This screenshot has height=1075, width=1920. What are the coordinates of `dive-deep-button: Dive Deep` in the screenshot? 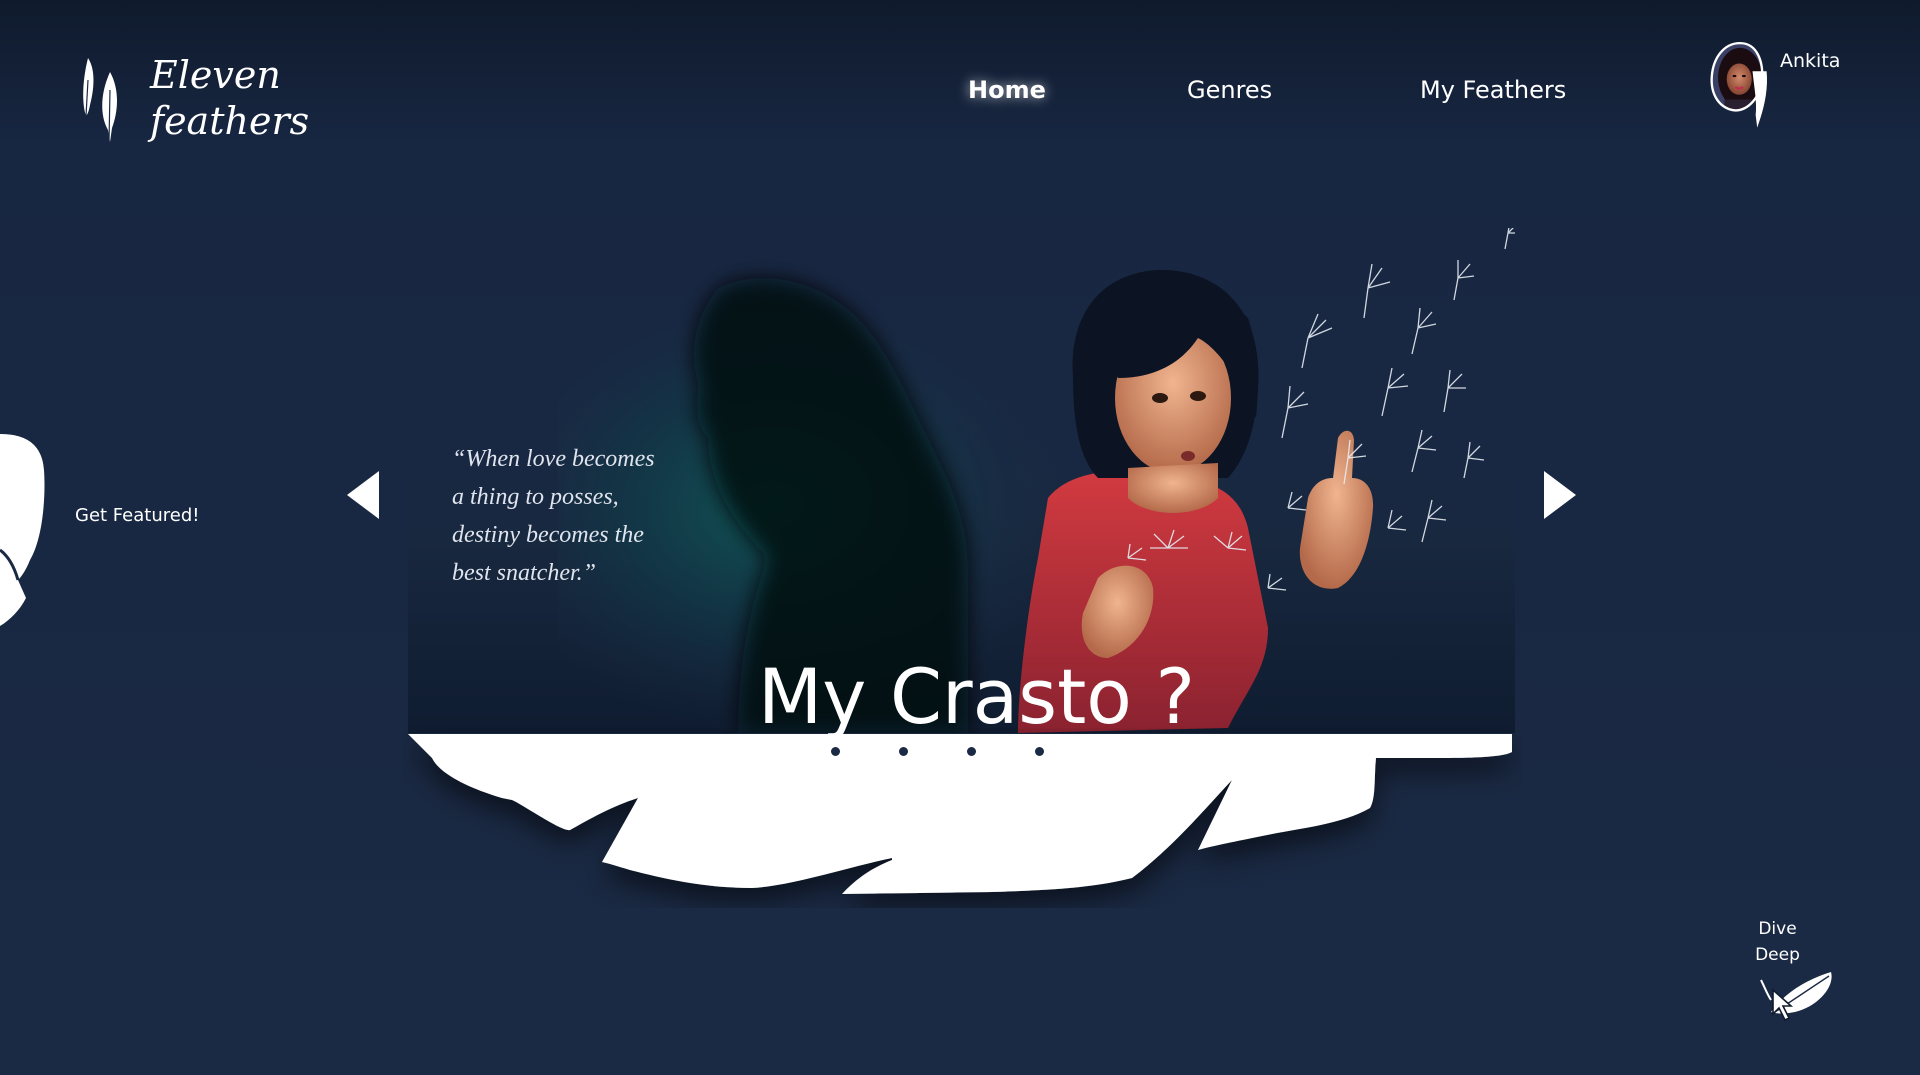 It's located at (1795, 971).